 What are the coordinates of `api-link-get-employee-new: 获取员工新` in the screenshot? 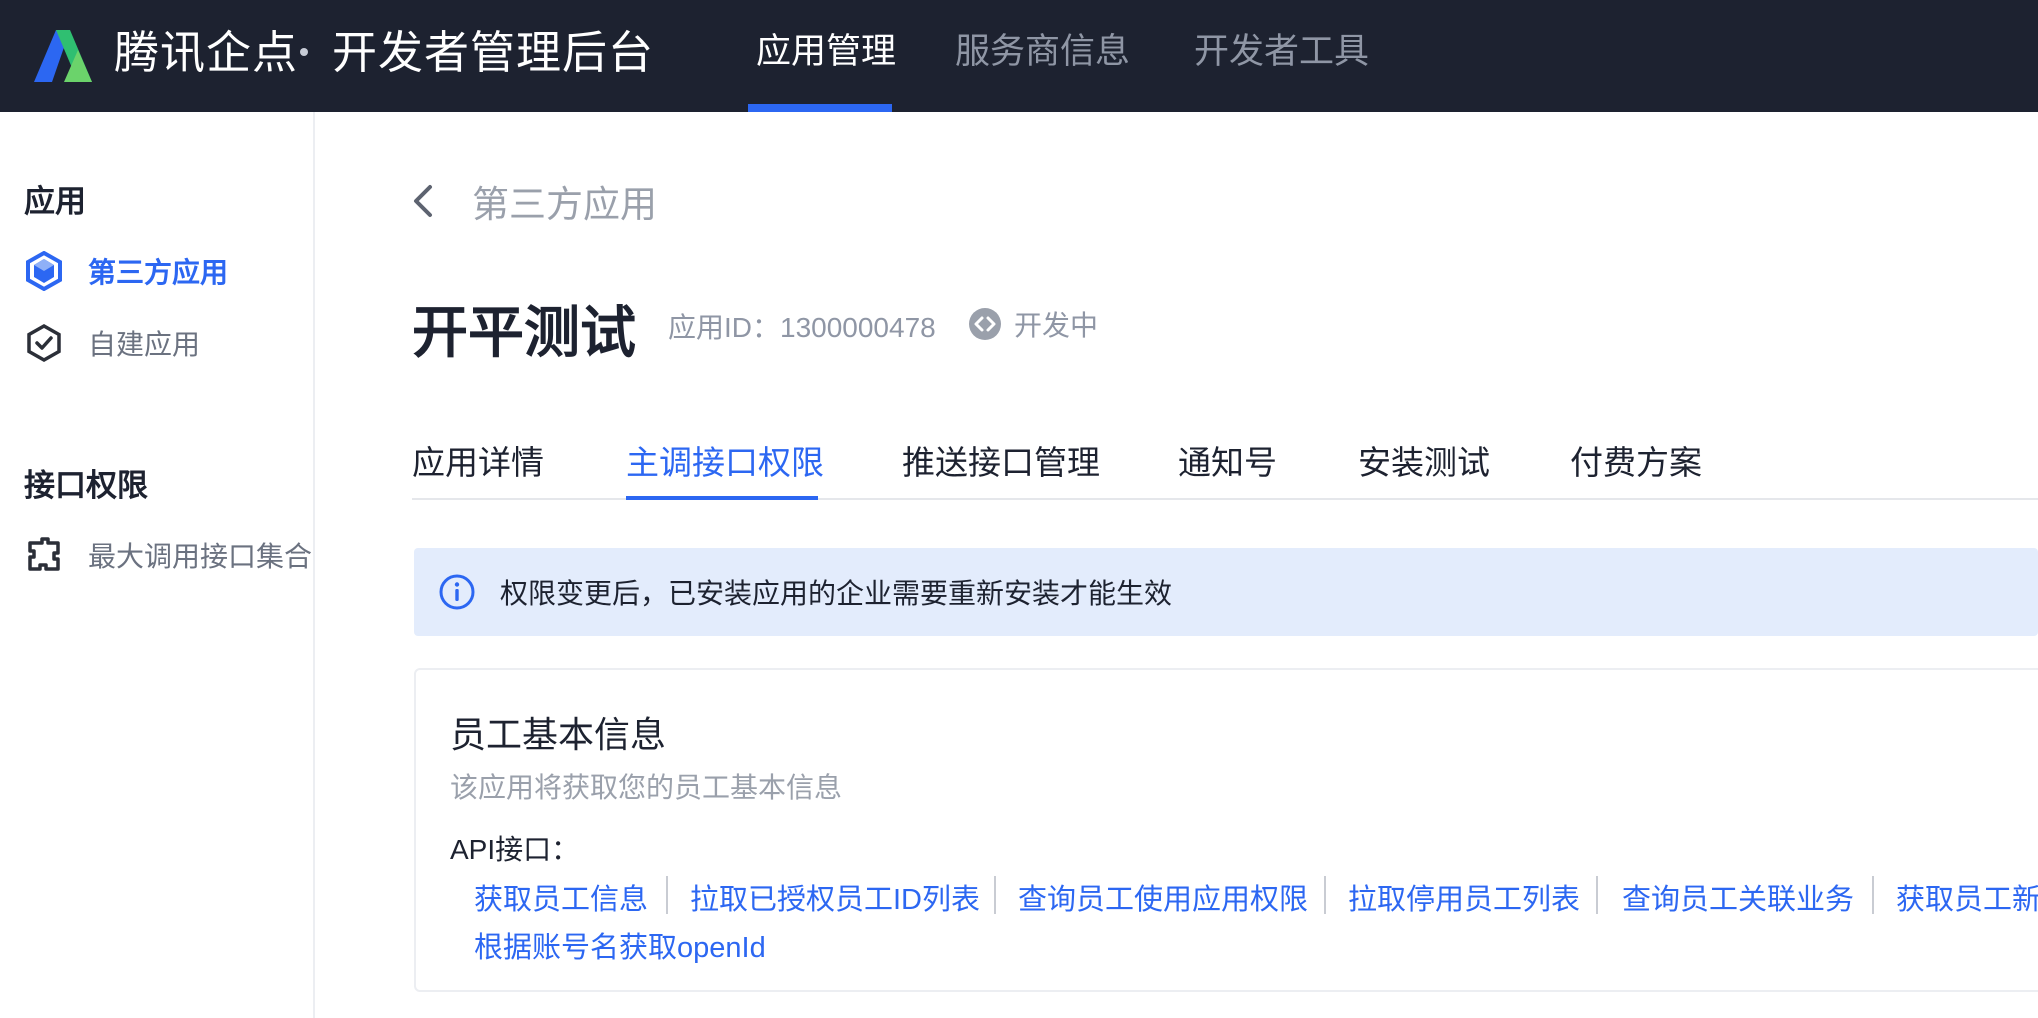 It's located at (1967, 897).